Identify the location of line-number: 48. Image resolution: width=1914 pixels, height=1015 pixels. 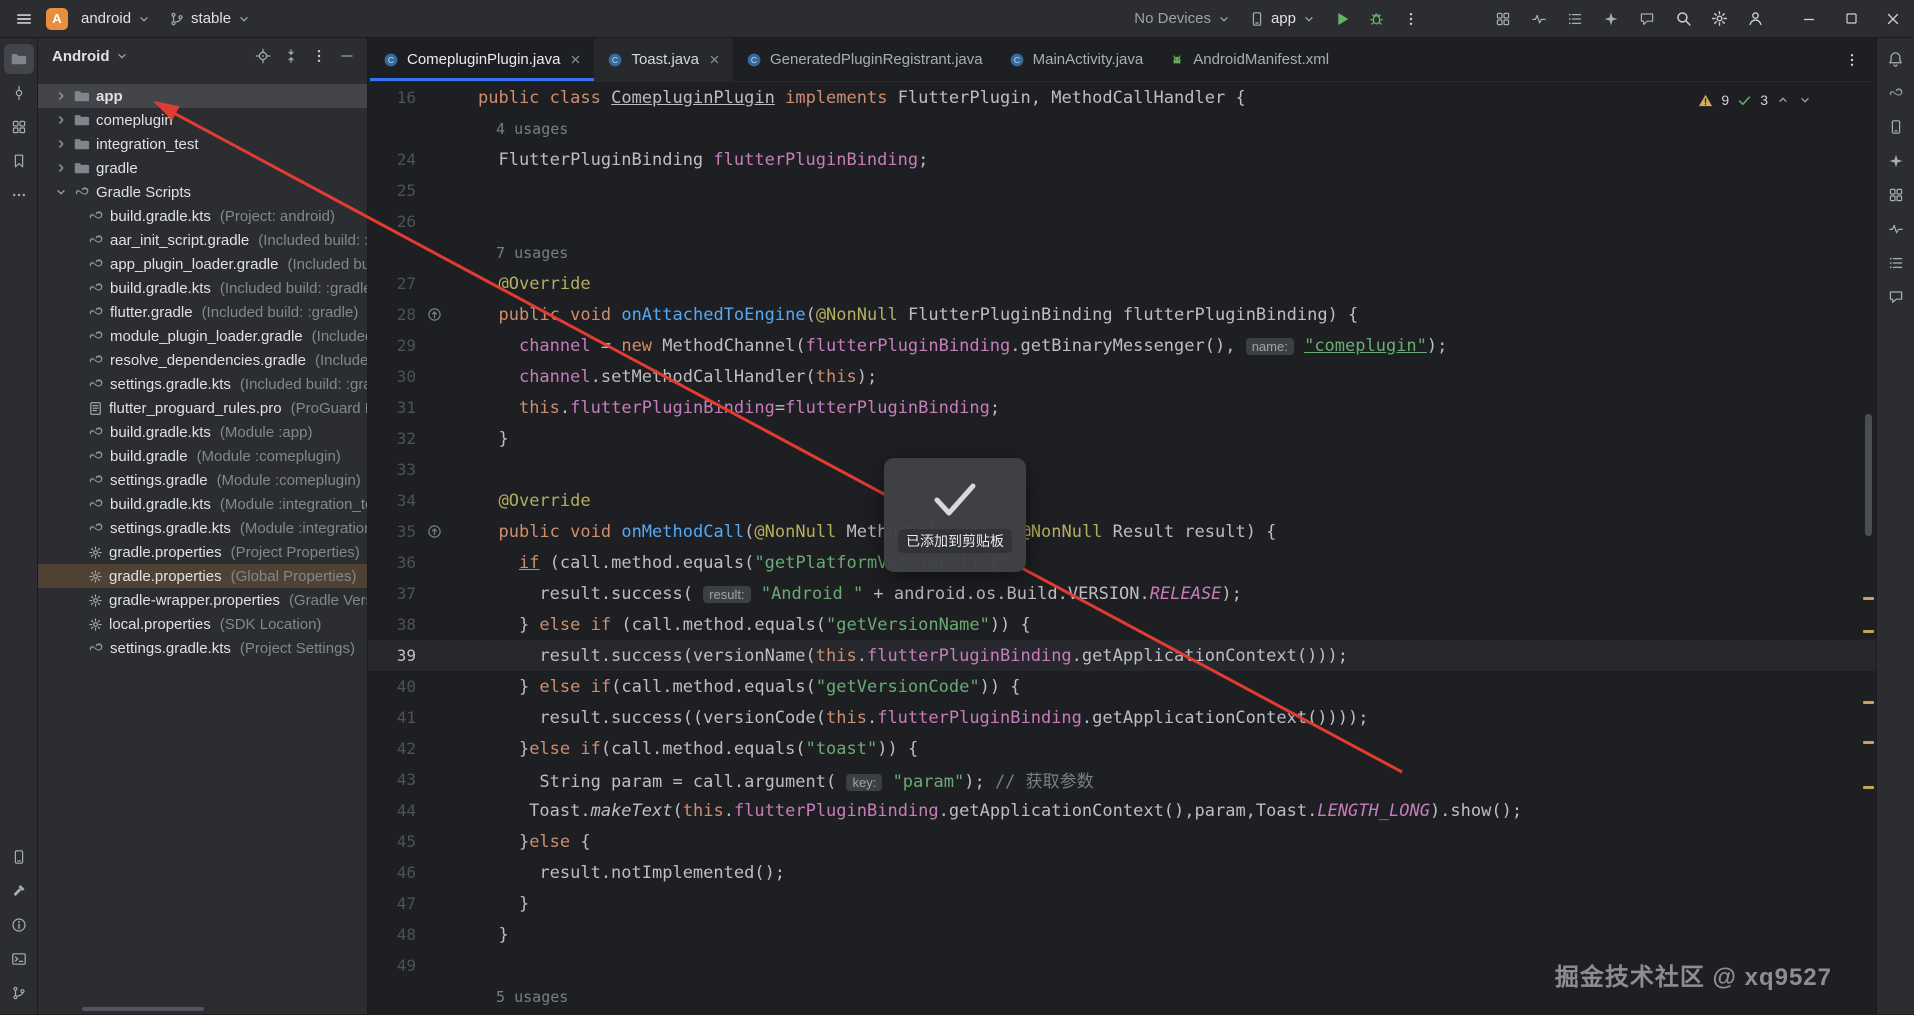
(392, 934).